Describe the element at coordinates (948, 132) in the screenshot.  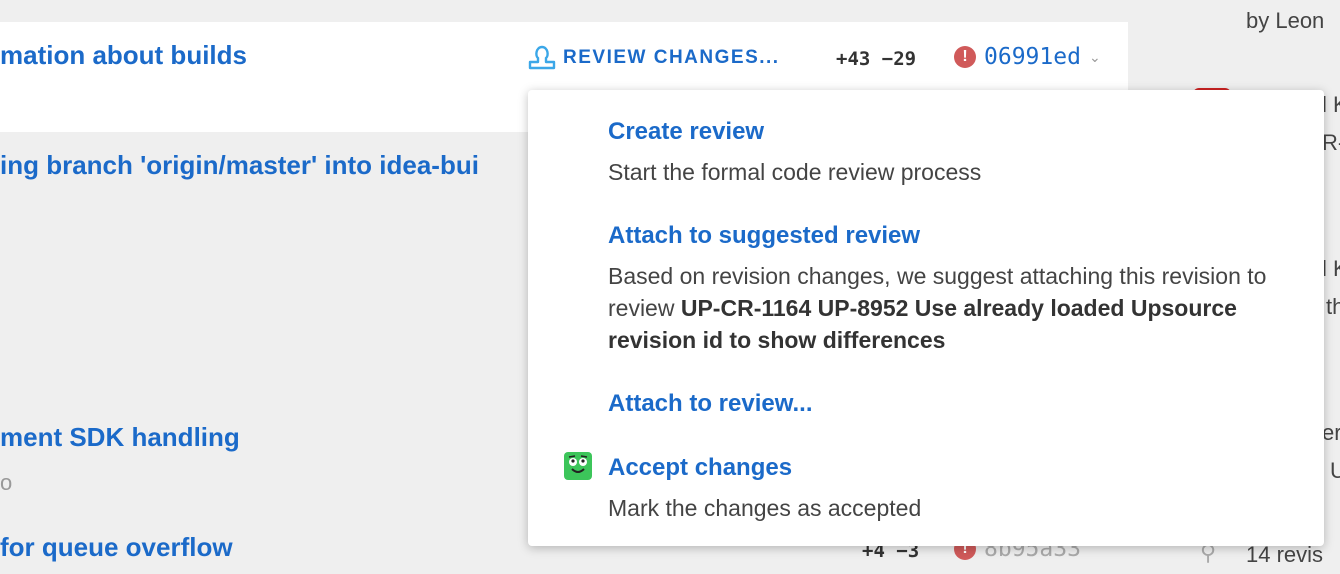
I see `menu-item-title: Create review` at that location.